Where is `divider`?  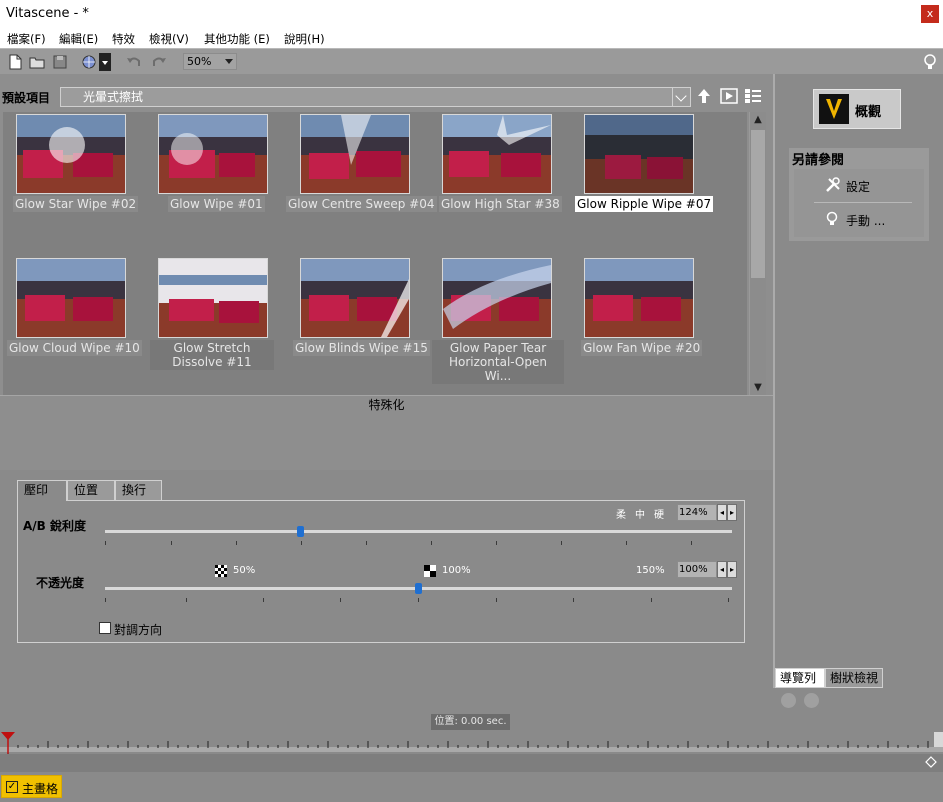
divider is located at coordinates (863, 202).